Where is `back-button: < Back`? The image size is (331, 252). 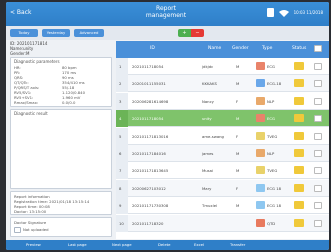 back-button: < Back is located at coordinates (21, 12).